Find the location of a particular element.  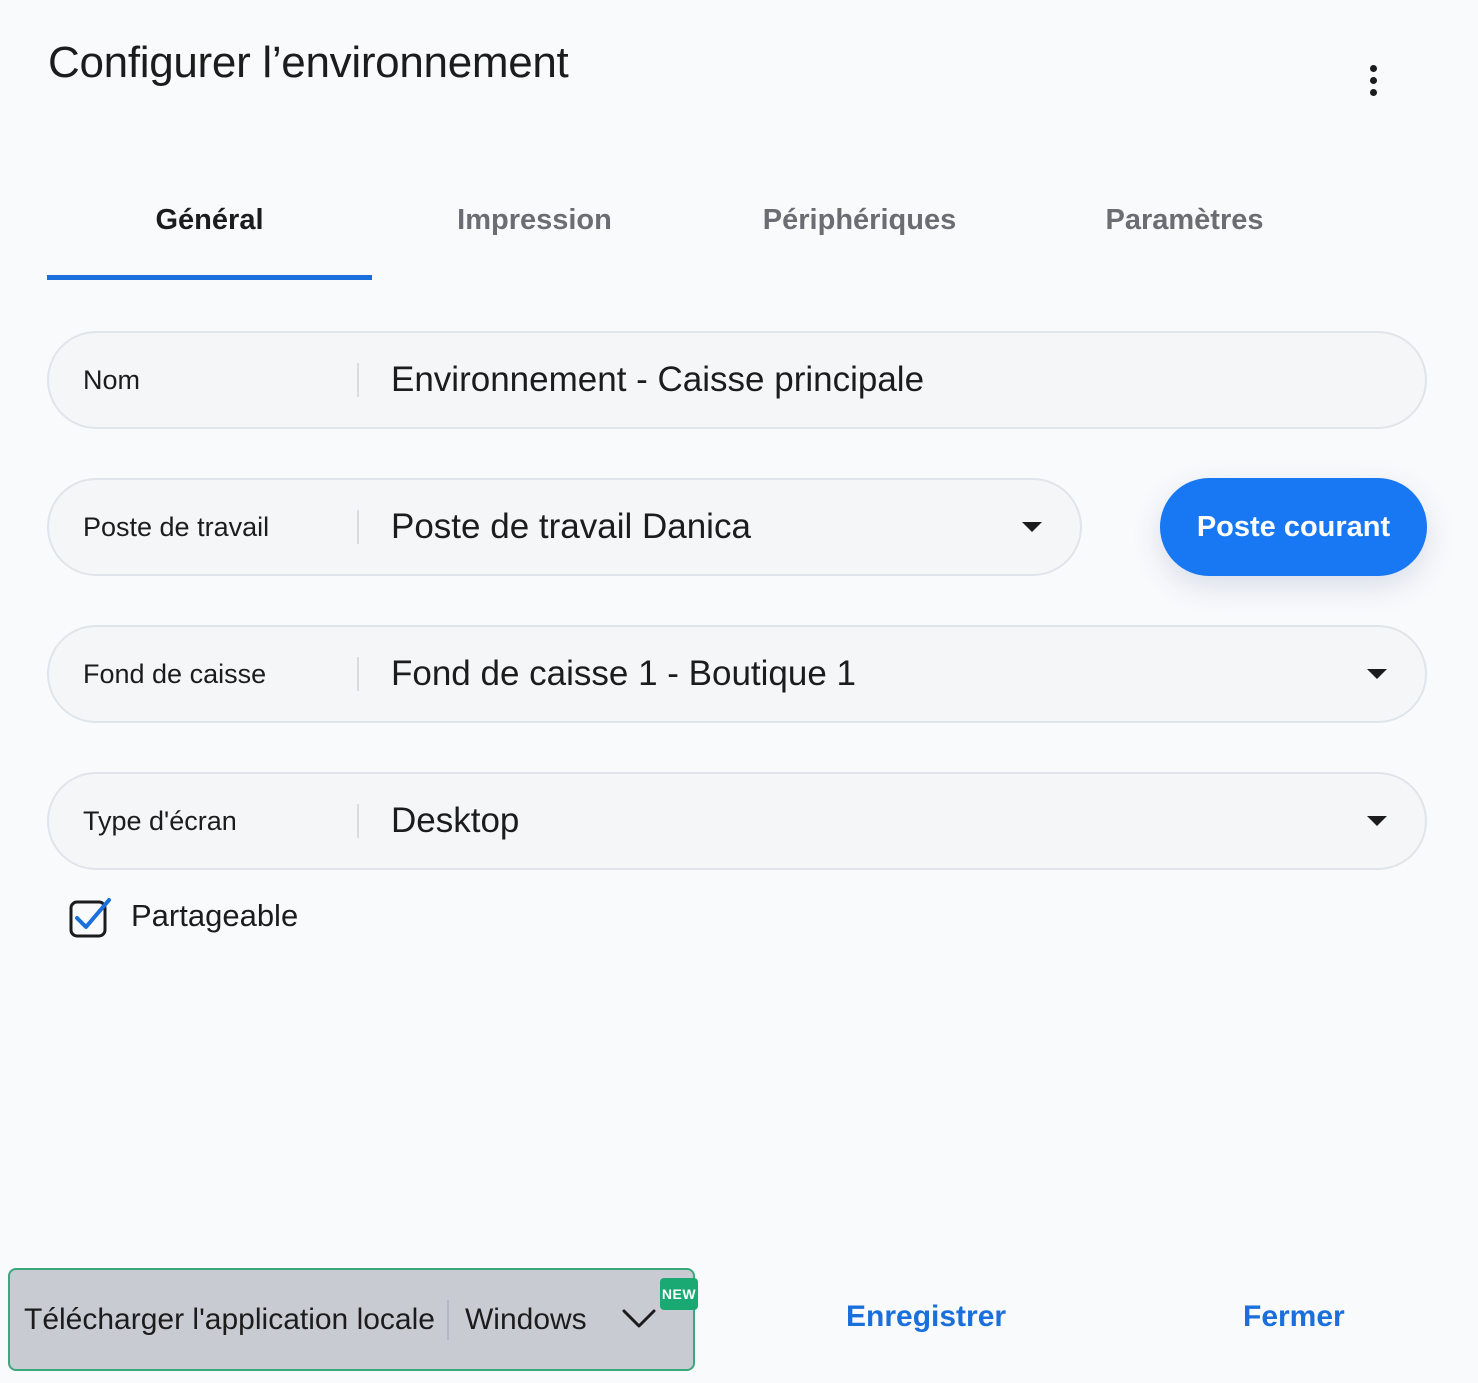

cash-fund-value: Fond de caisse 1 - Boutique 1 is located at coordinates (863, 674).